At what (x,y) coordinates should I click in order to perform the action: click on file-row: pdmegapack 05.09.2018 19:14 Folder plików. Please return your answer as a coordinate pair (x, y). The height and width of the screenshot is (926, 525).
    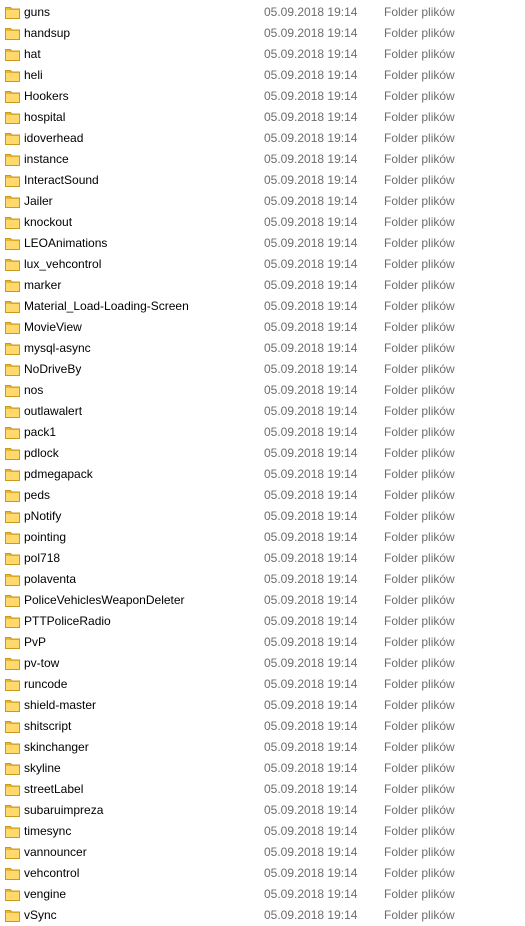
    Looking at the image, I should click on (262, 474).